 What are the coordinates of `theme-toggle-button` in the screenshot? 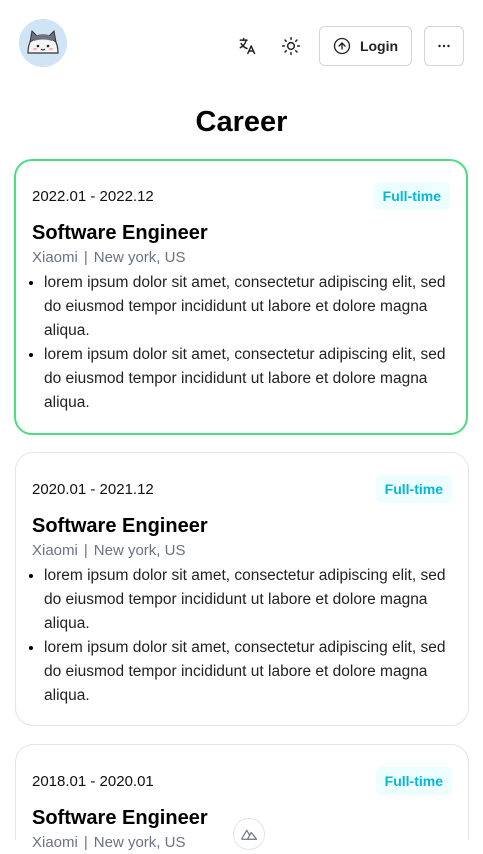 It's located at (291, 46).